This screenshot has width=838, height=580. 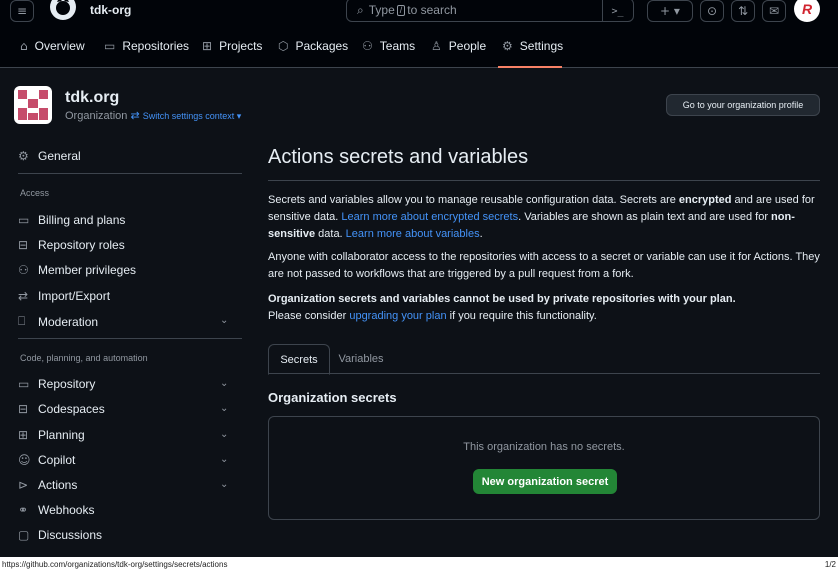 What do you see at coordinates (398, 157) in the screenshot?
I see `page-title: Actions secrets and variables` at bounding box center [398, 157].